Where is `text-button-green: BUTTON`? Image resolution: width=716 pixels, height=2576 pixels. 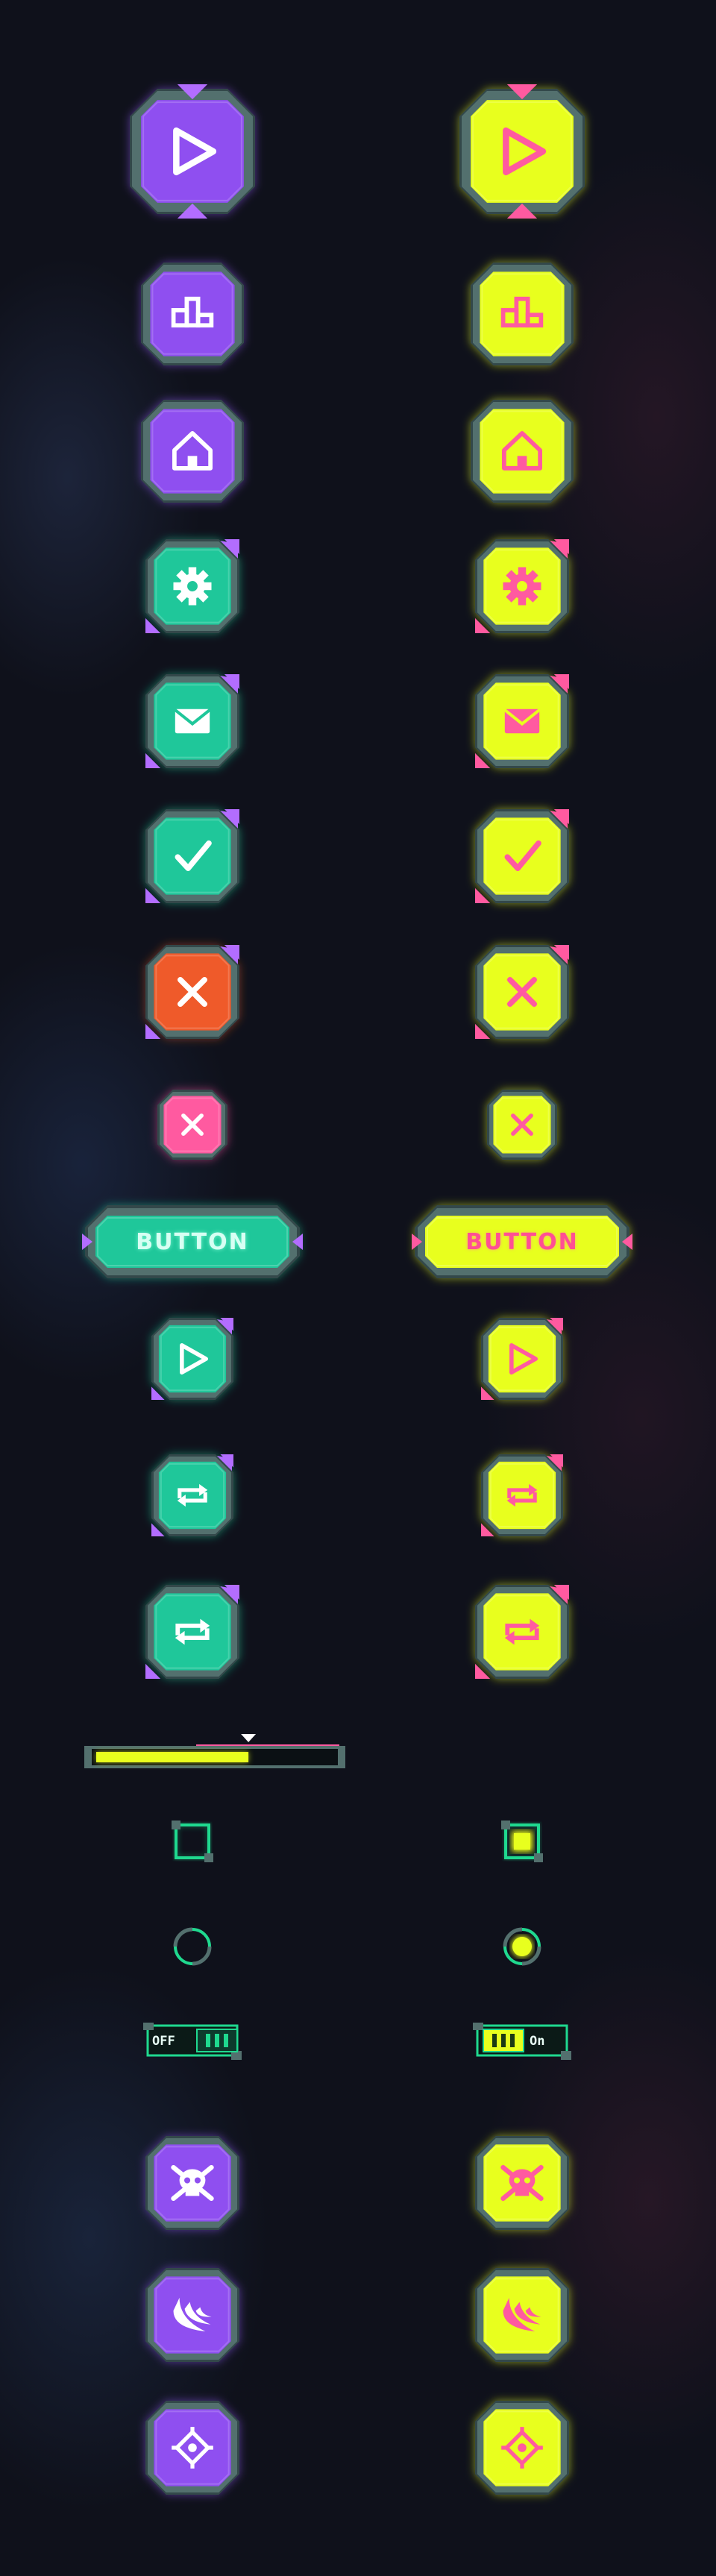 text-button-green: BUTTON is located at coordinates (192, 1242).